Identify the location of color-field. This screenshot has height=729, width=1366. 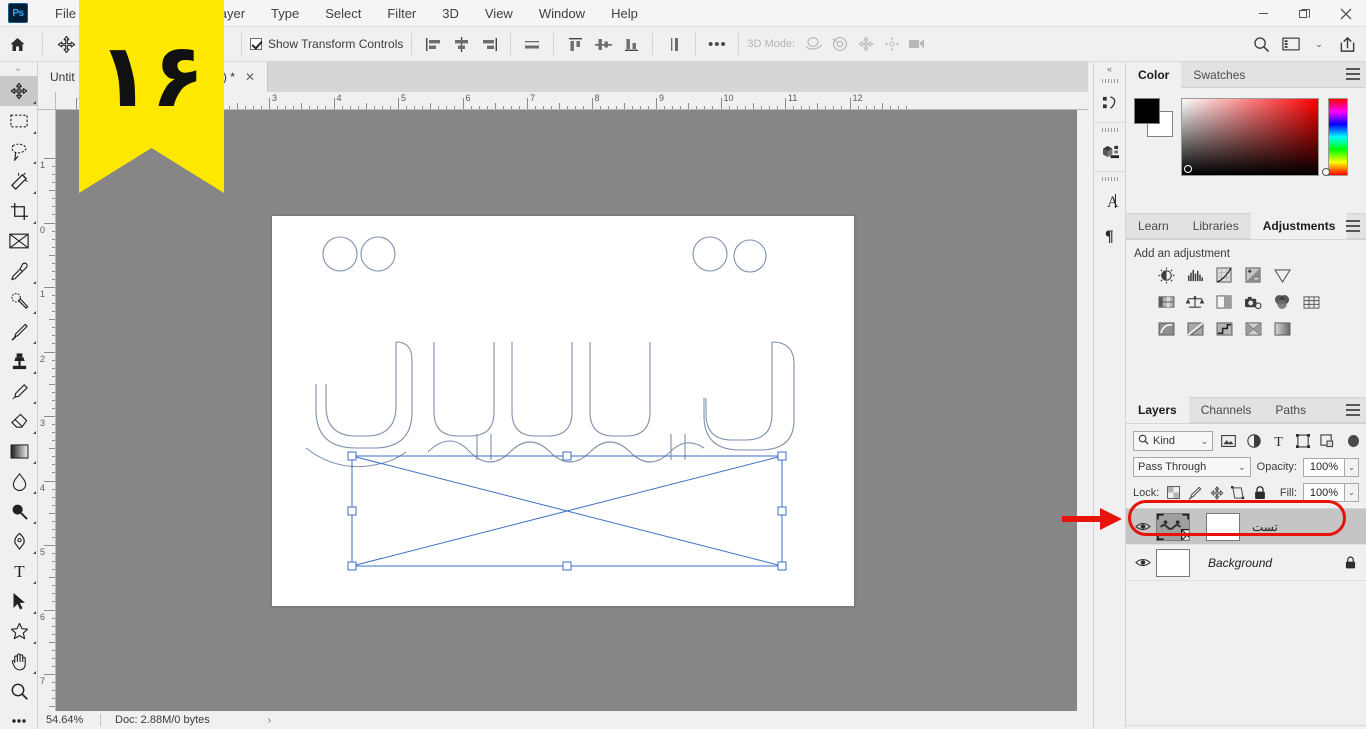
(1250, 137).